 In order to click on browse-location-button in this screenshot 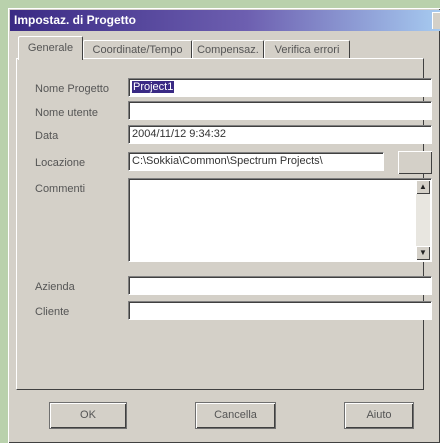, I will do `click(415, 162)`.